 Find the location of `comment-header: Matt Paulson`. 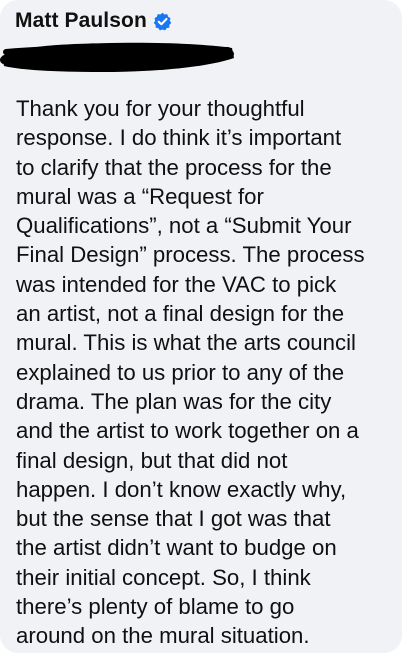

comment-header: Matt Paulson is located at coordinates (93, 21).